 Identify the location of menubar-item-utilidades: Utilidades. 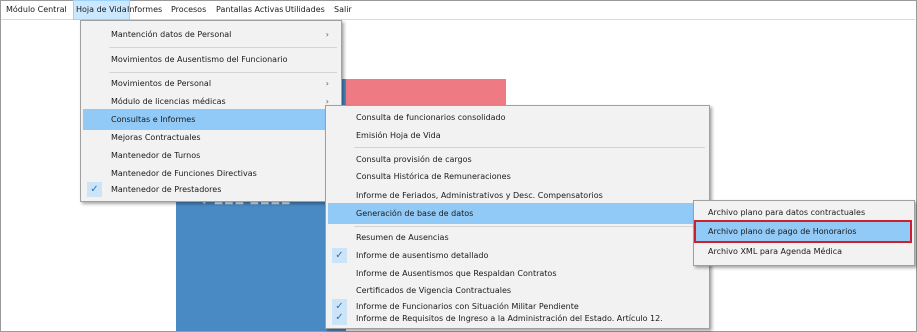
(305, 10).